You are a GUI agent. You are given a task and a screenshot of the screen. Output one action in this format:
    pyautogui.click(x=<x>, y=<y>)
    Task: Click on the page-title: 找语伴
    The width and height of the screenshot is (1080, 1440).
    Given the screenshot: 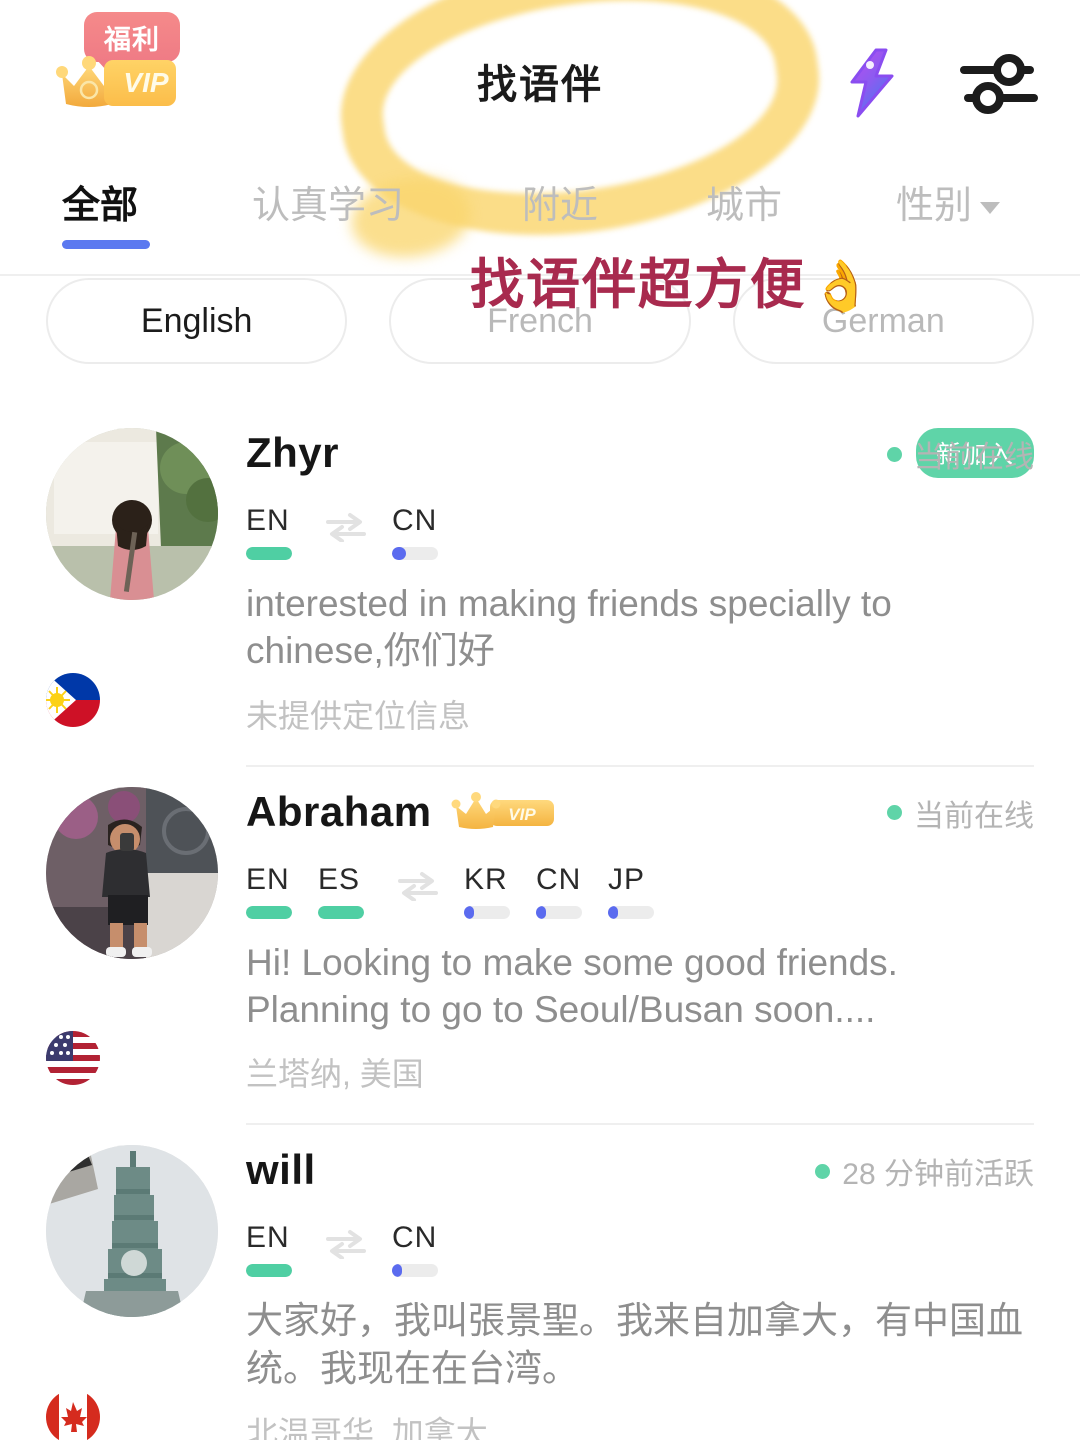 What is the action you would take?
    pyautogui.click(x=540, y=85)
    